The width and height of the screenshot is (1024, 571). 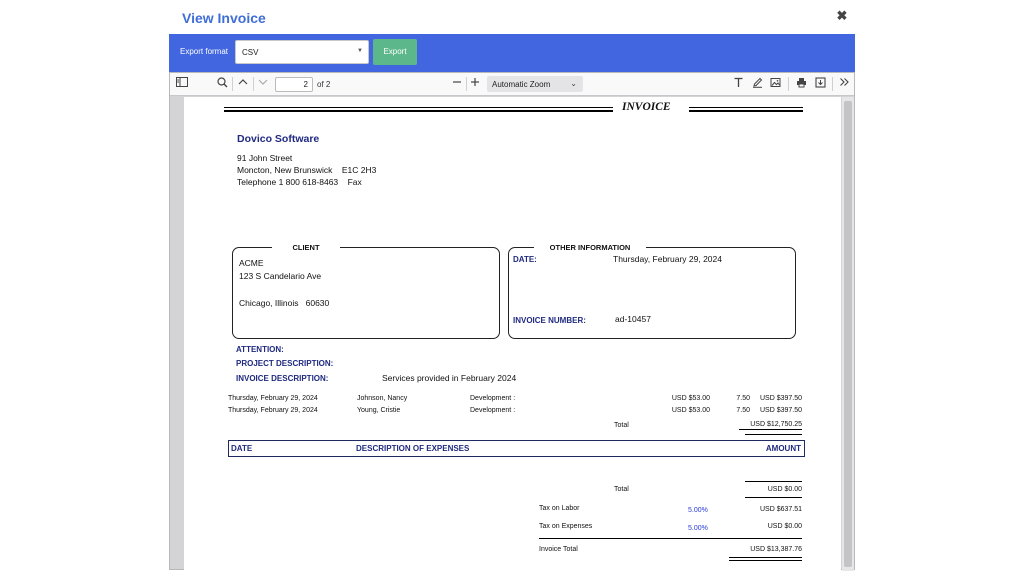 I want to click on tax-labor-rate: 5.00%, so click(x=698, y=510).